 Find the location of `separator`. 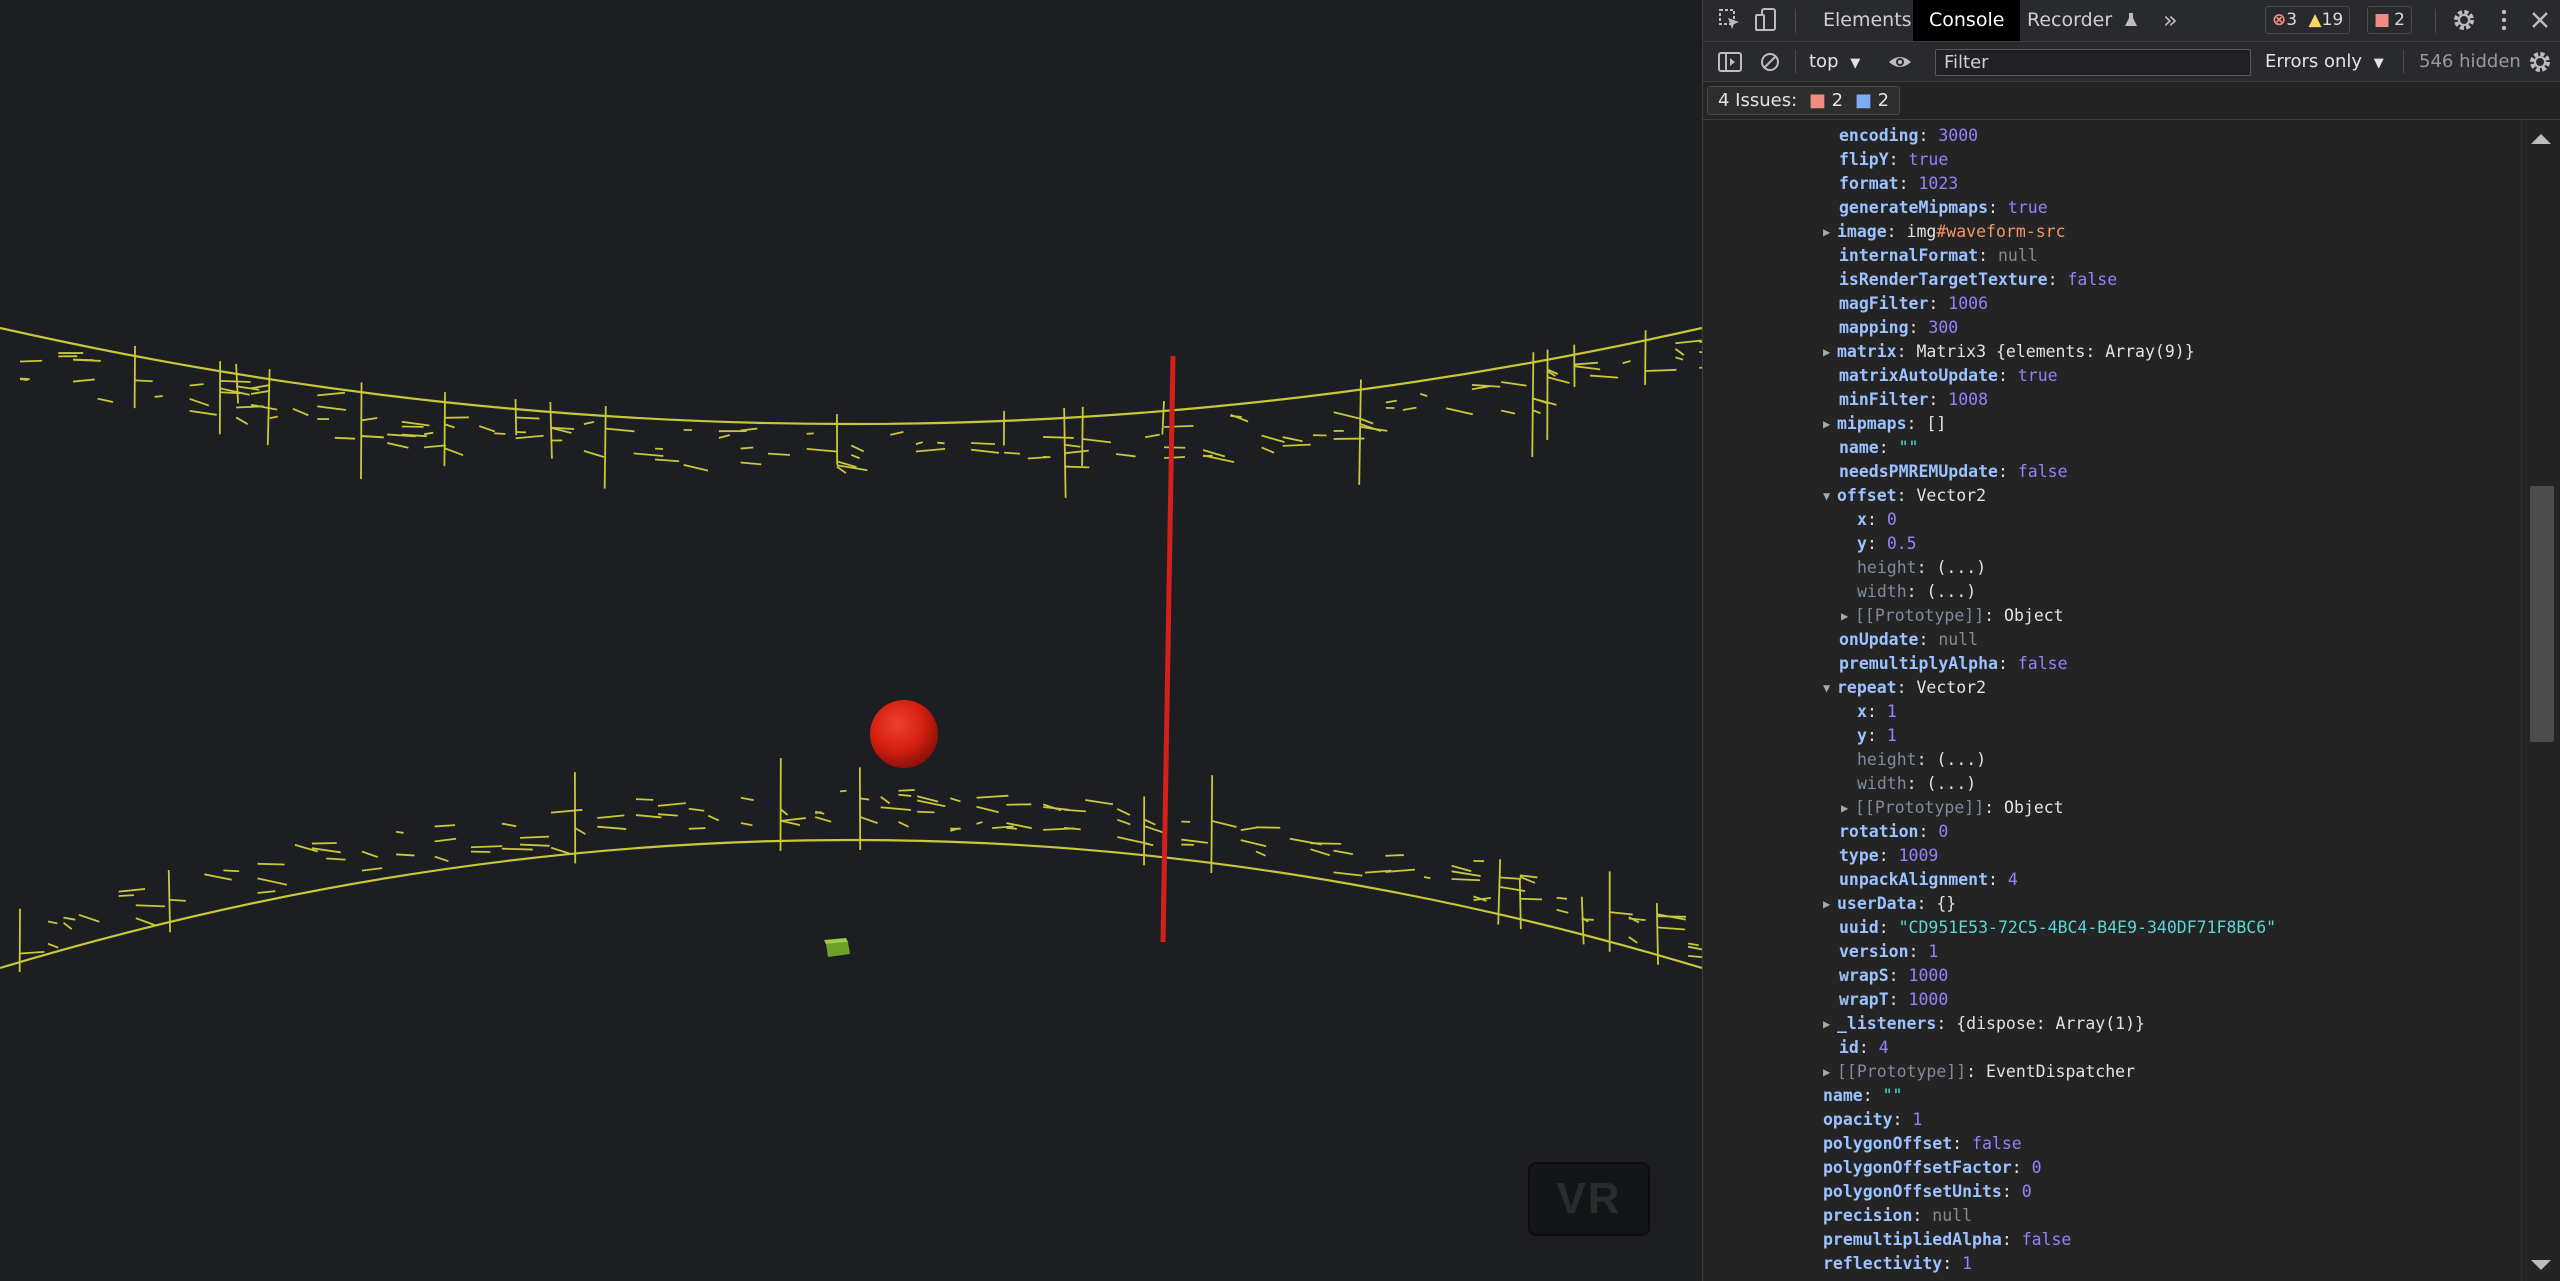

separator is located at coordinates (1795, 21).